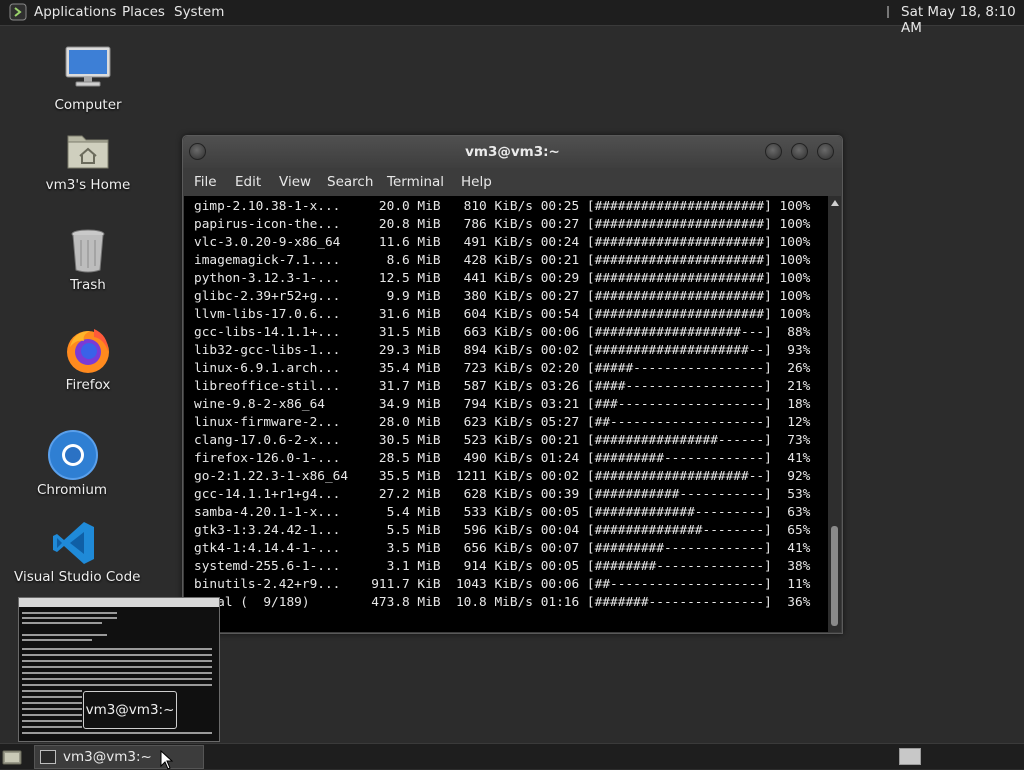 This screenshot has width=1024, height=770. What do you see at coordinates (512, 756) in the screenshot?
I see `bottom-panel: vm3@vm3:~` at bounding box center [512, 756].